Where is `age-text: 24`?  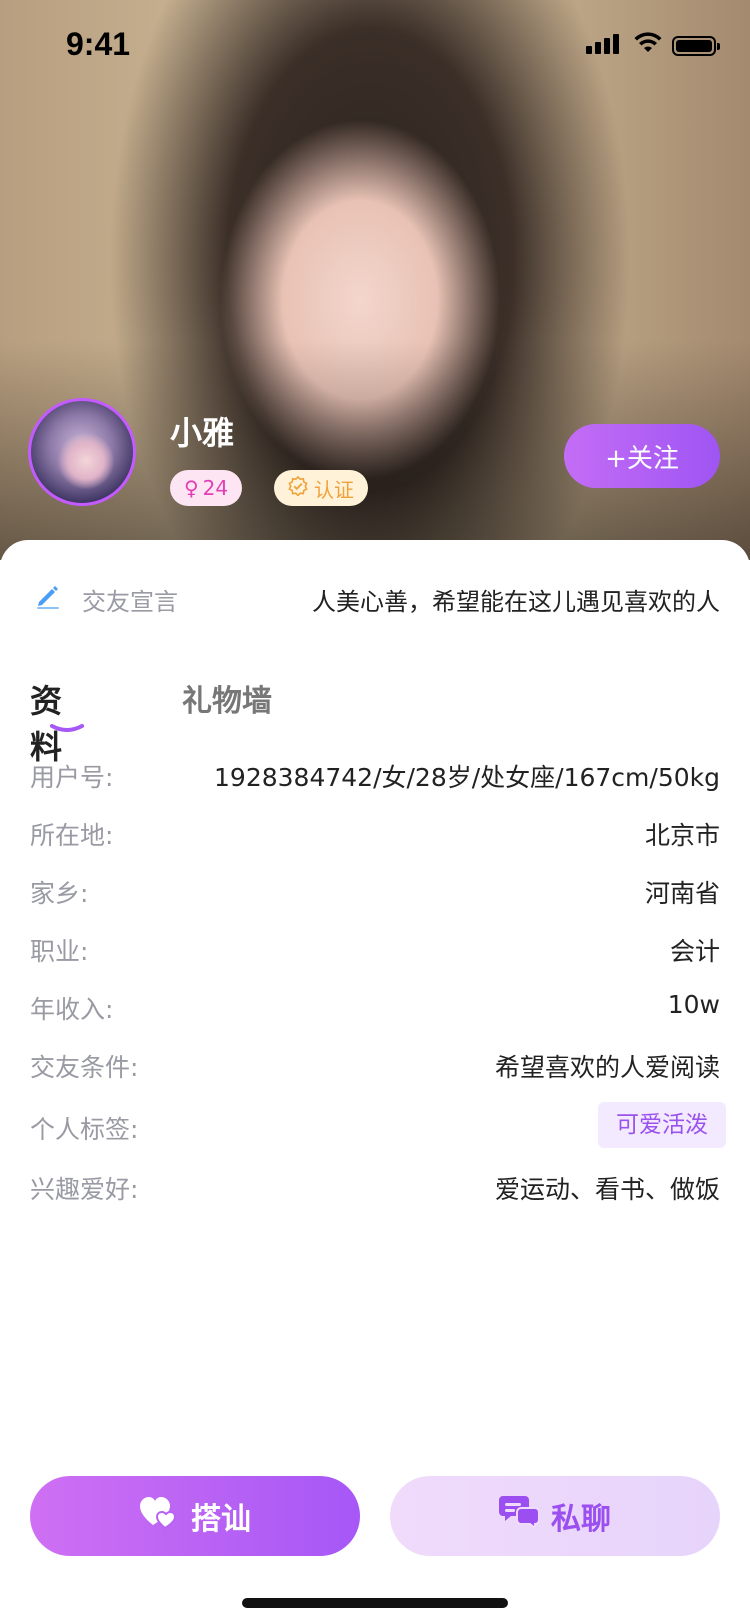 age-text: 24 is located at coordinates (215, 488).